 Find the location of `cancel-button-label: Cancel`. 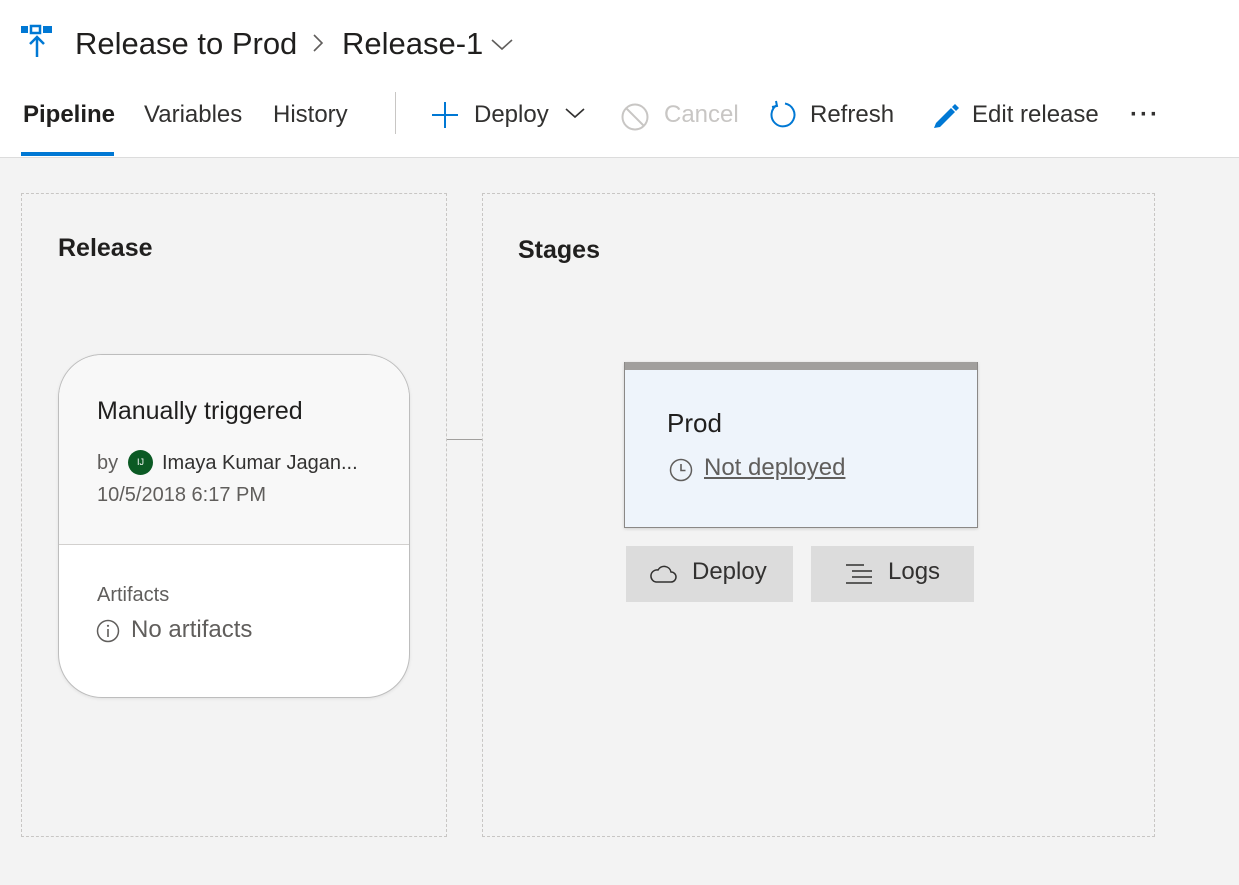

cancel-button-label: Cancel is located at coordinates (701, 114).